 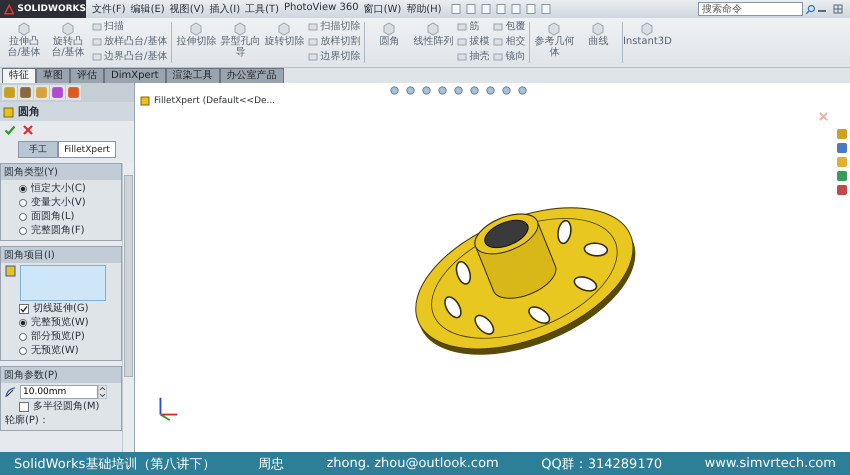 I want to click on ribbon-command: 边界切除, so click(x=334, y=56).